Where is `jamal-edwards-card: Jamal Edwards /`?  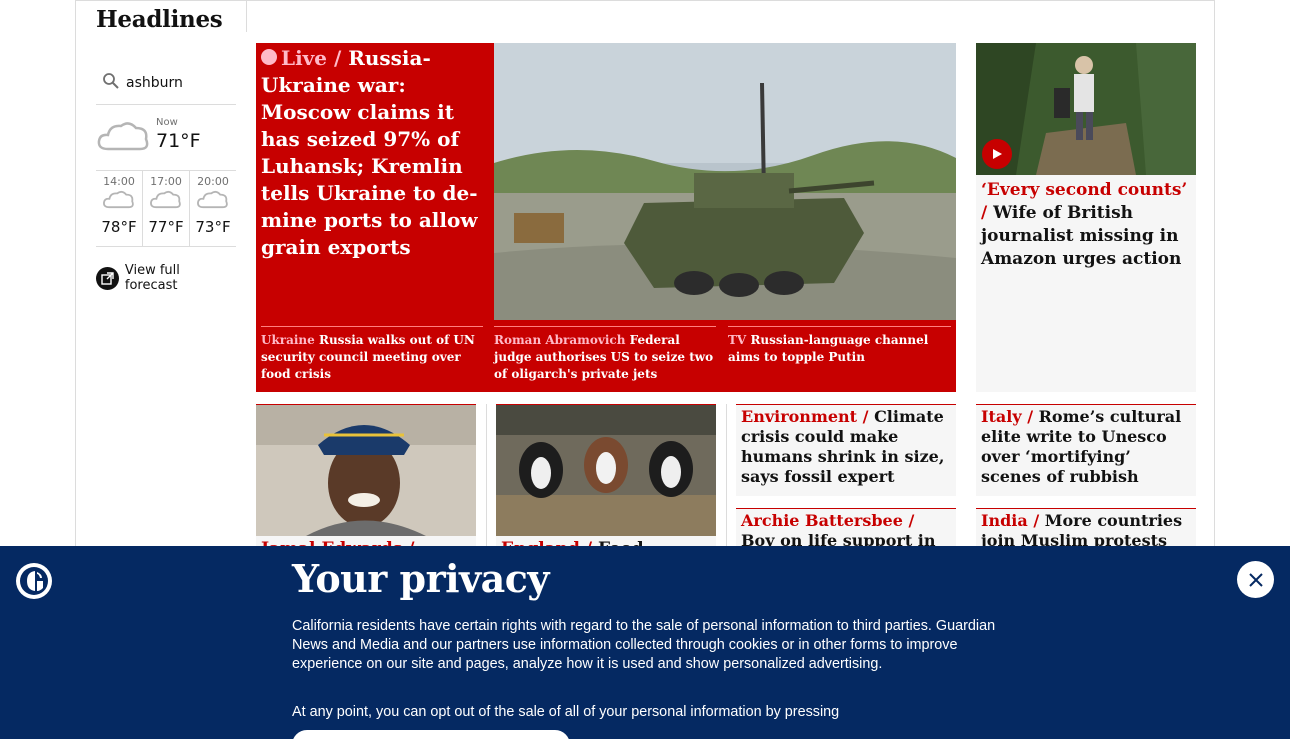
jamal-edwards-card: Jamal Edwards / is located at coordinates (366, 482).